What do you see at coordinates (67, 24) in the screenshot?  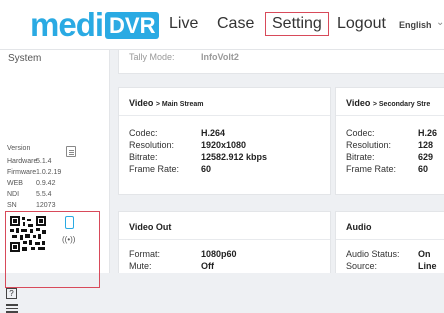 I see `logo-text: medi` at bounding box center [67, 24].